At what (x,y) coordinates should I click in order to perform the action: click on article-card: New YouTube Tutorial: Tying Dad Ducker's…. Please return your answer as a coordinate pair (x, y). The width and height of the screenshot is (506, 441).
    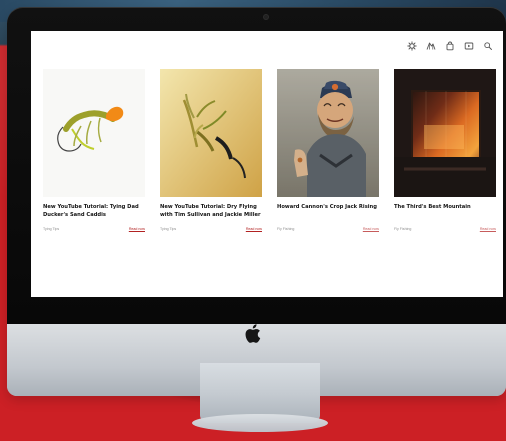
    Looking at the image, I should click on (94, 150).